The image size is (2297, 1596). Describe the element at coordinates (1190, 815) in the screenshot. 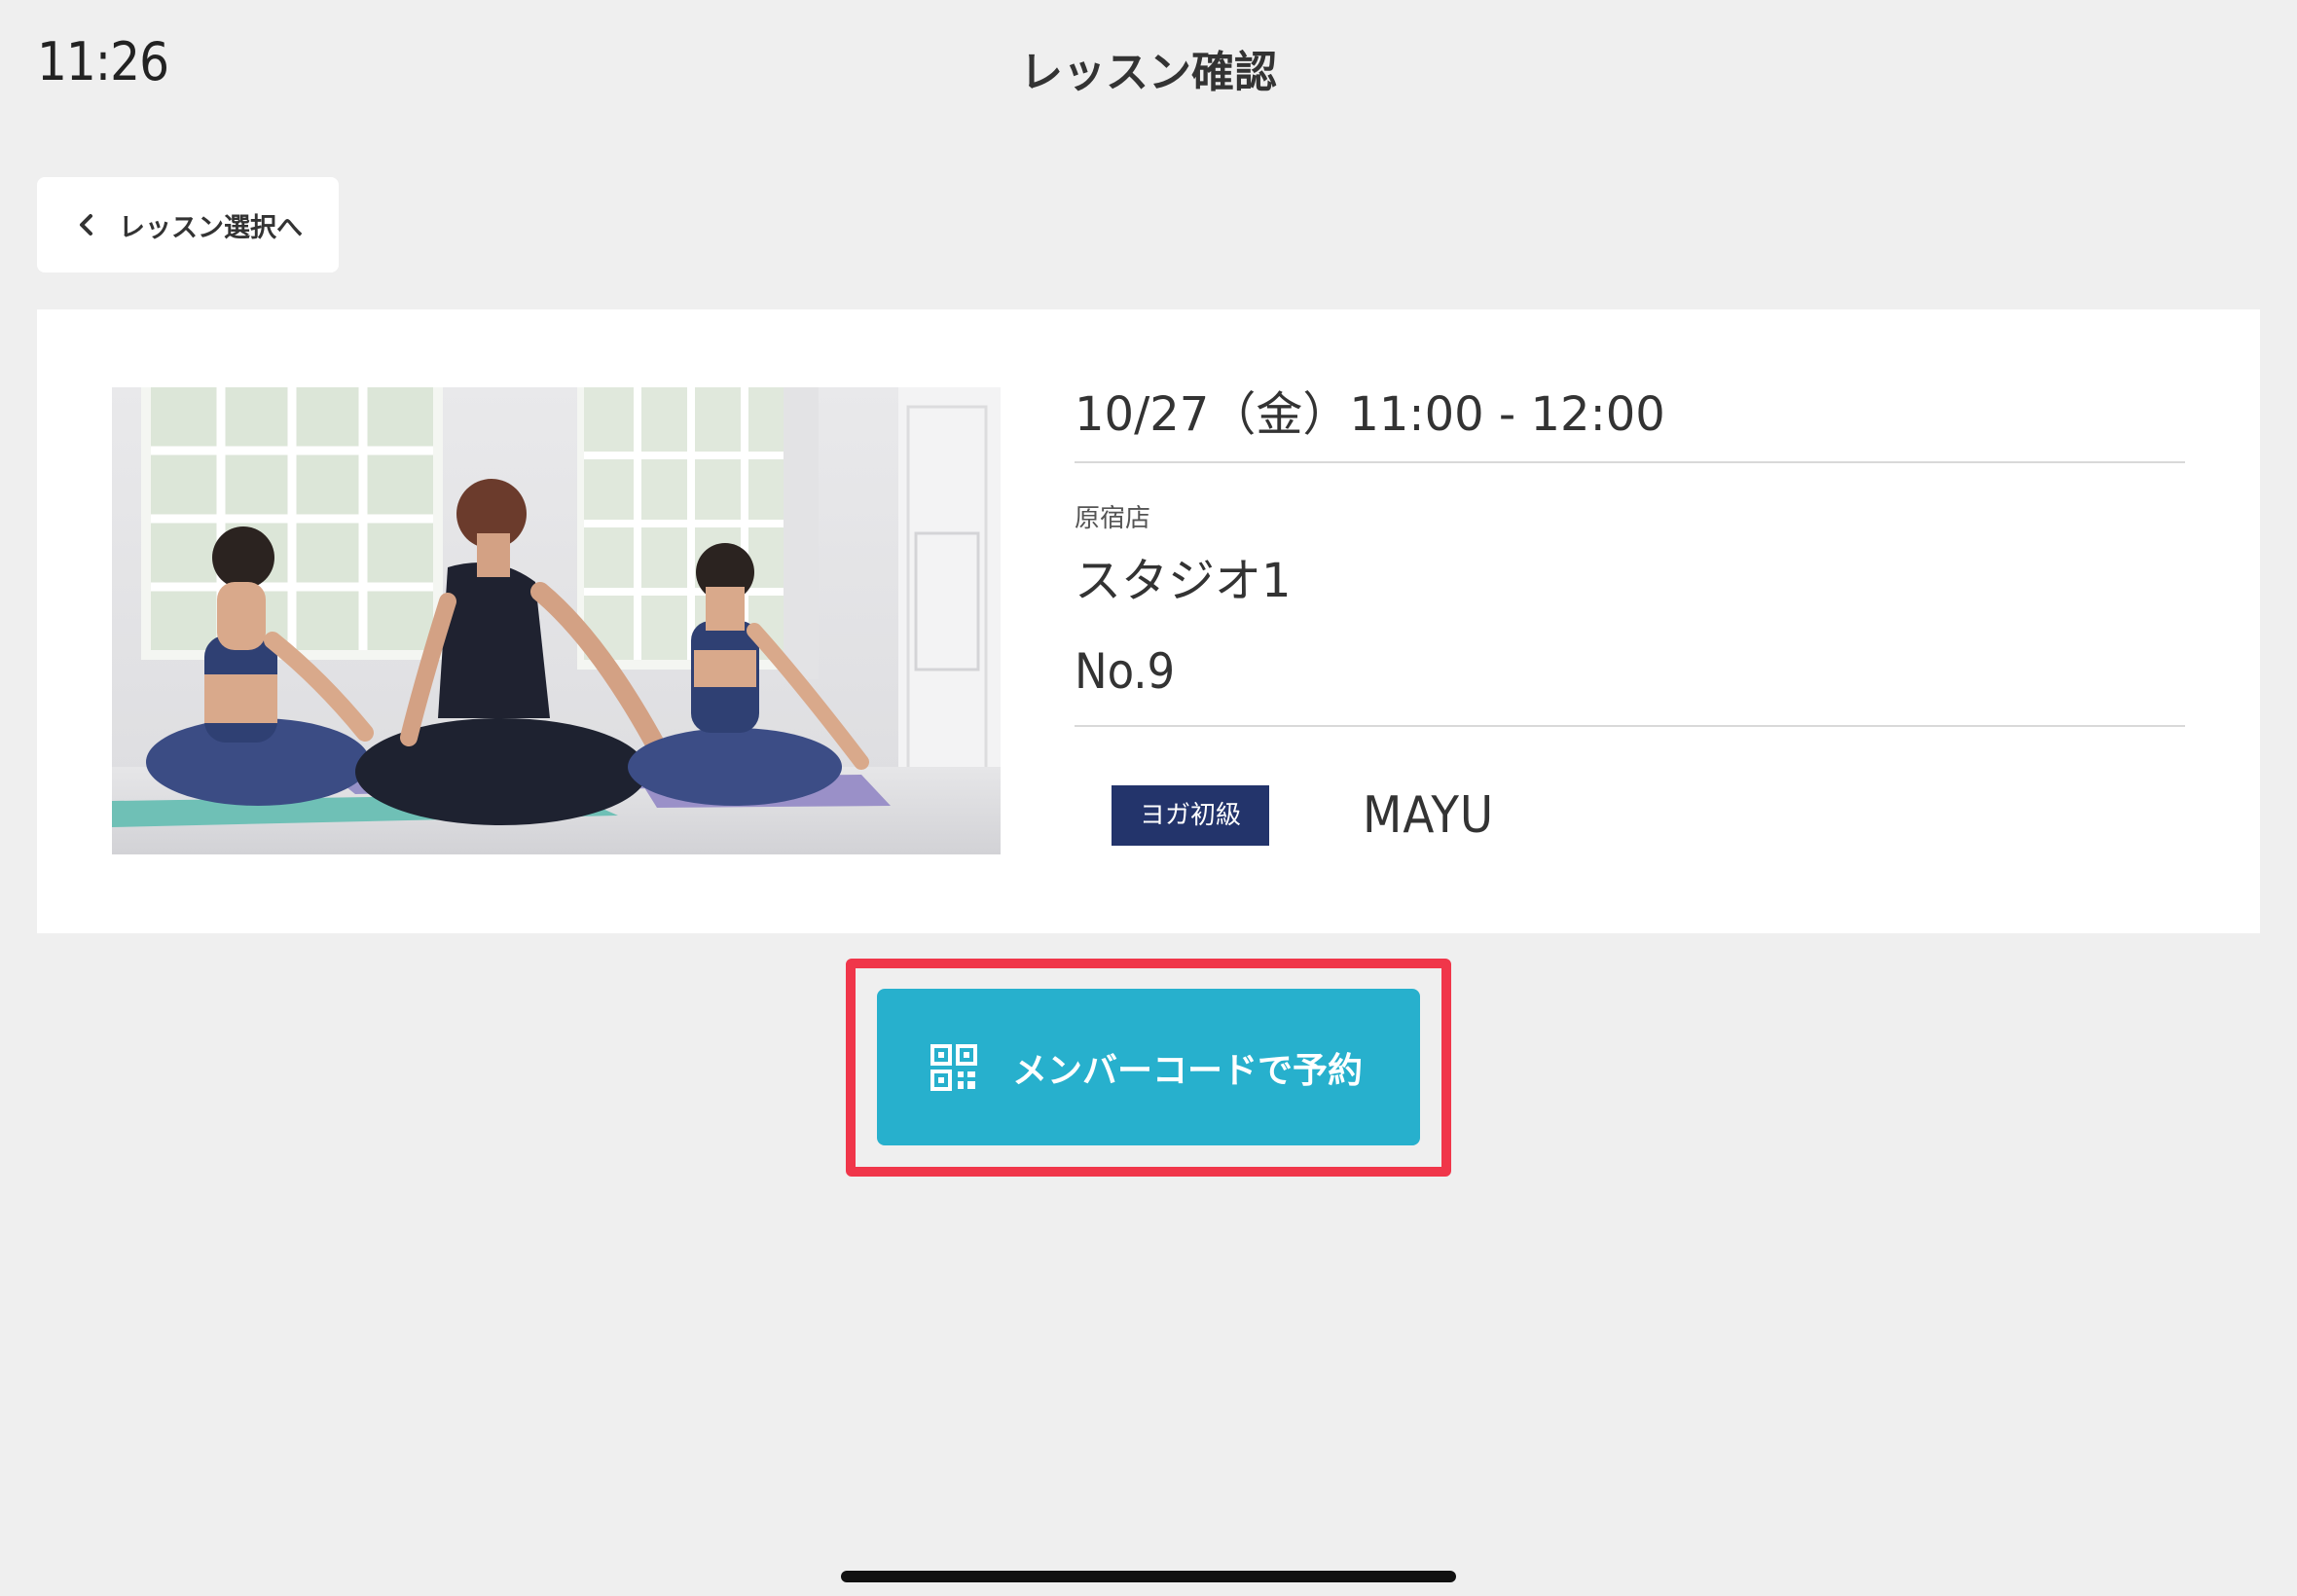

I see `level-badge: ヨガ初級` at that location.